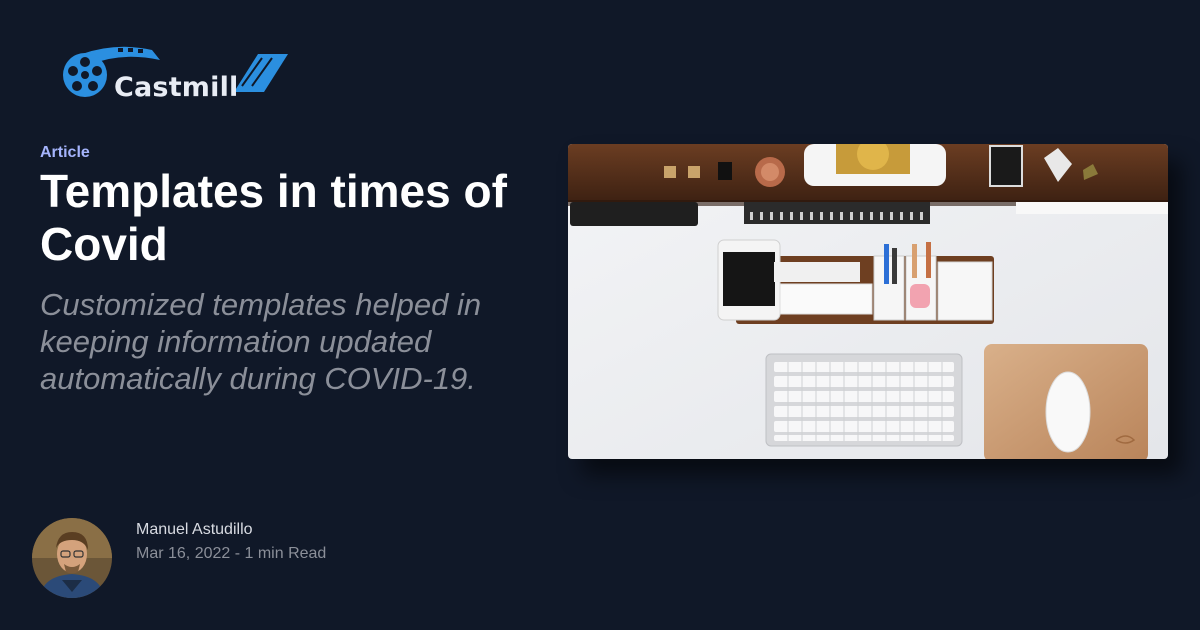  I want to click on read-time: 1 min Read, so click(285, 553).